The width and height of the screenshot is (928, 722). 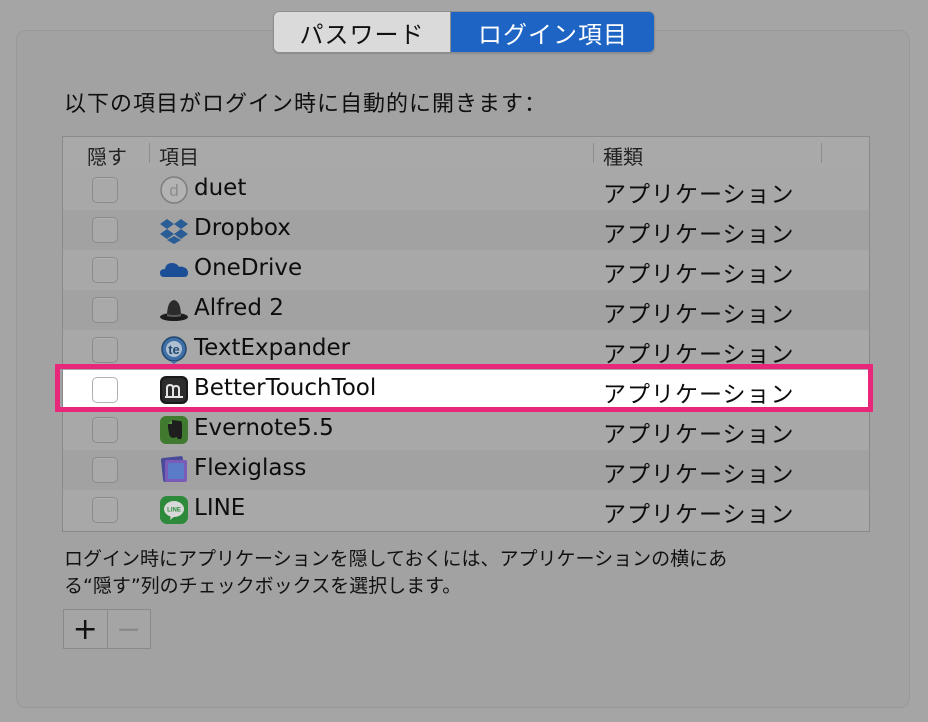 I want to click on table-row: te TextExpander アプリケーション, so click(x=466, y=350).